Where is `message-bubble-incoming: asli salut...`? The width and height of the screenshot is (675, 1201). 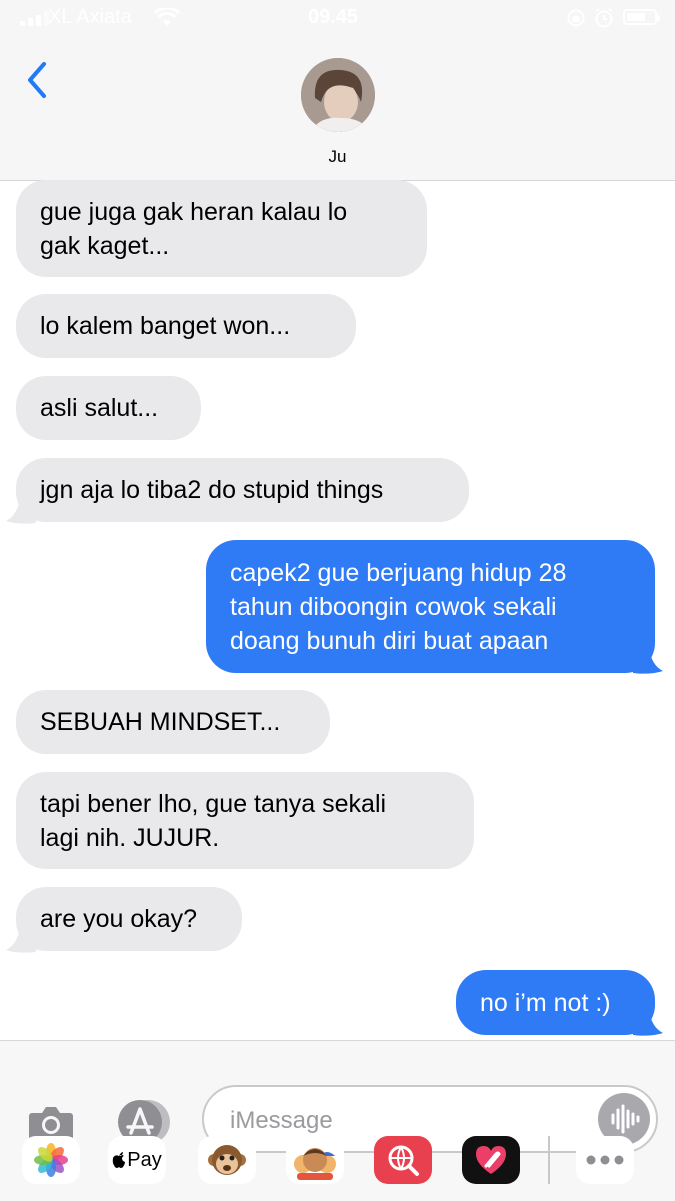
message-bubble-incoming: asli salut... is located at coordinates (108, 408).